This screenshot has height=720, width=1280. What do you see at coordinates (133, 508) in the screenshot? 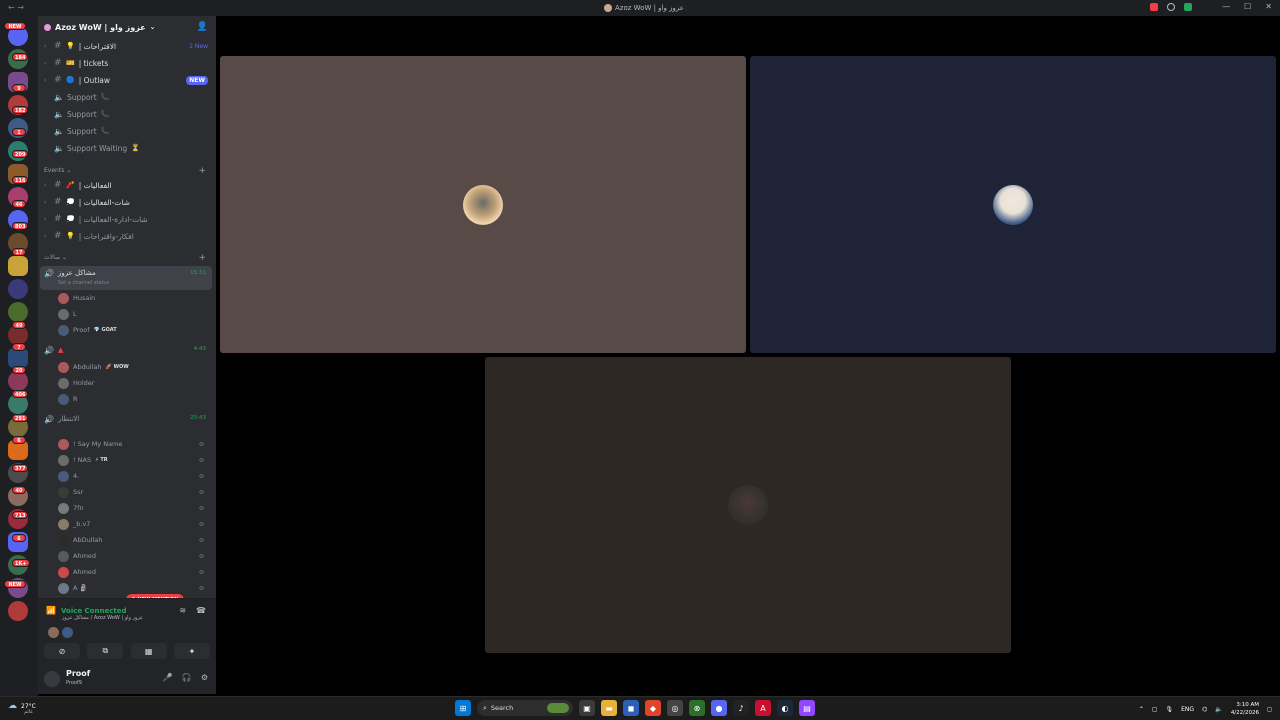
I see `voice-user: 7fn ⊘` at bounding box center [133, 508].